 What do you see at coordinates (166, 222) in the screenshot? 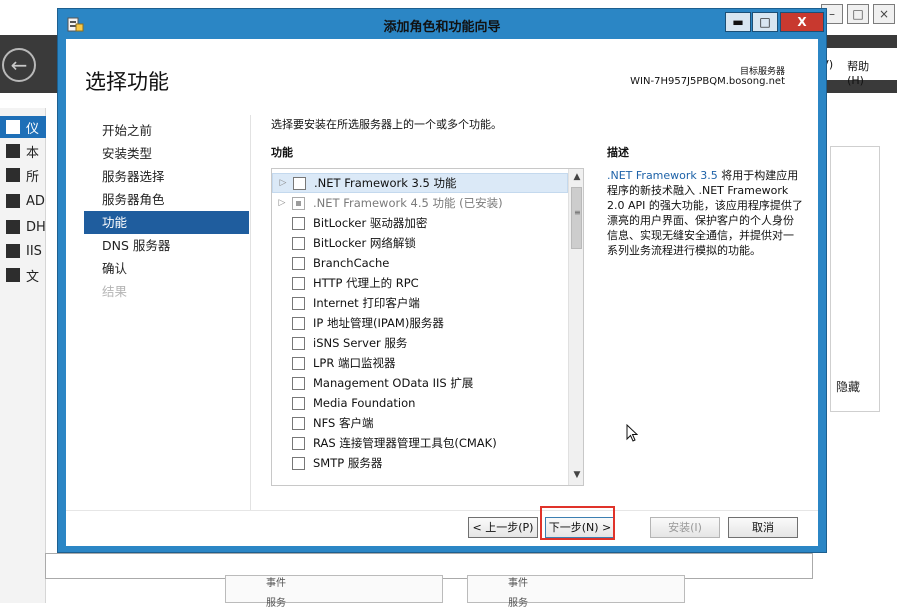
I see `step-features: 功能` at bounding box center [166, 222].